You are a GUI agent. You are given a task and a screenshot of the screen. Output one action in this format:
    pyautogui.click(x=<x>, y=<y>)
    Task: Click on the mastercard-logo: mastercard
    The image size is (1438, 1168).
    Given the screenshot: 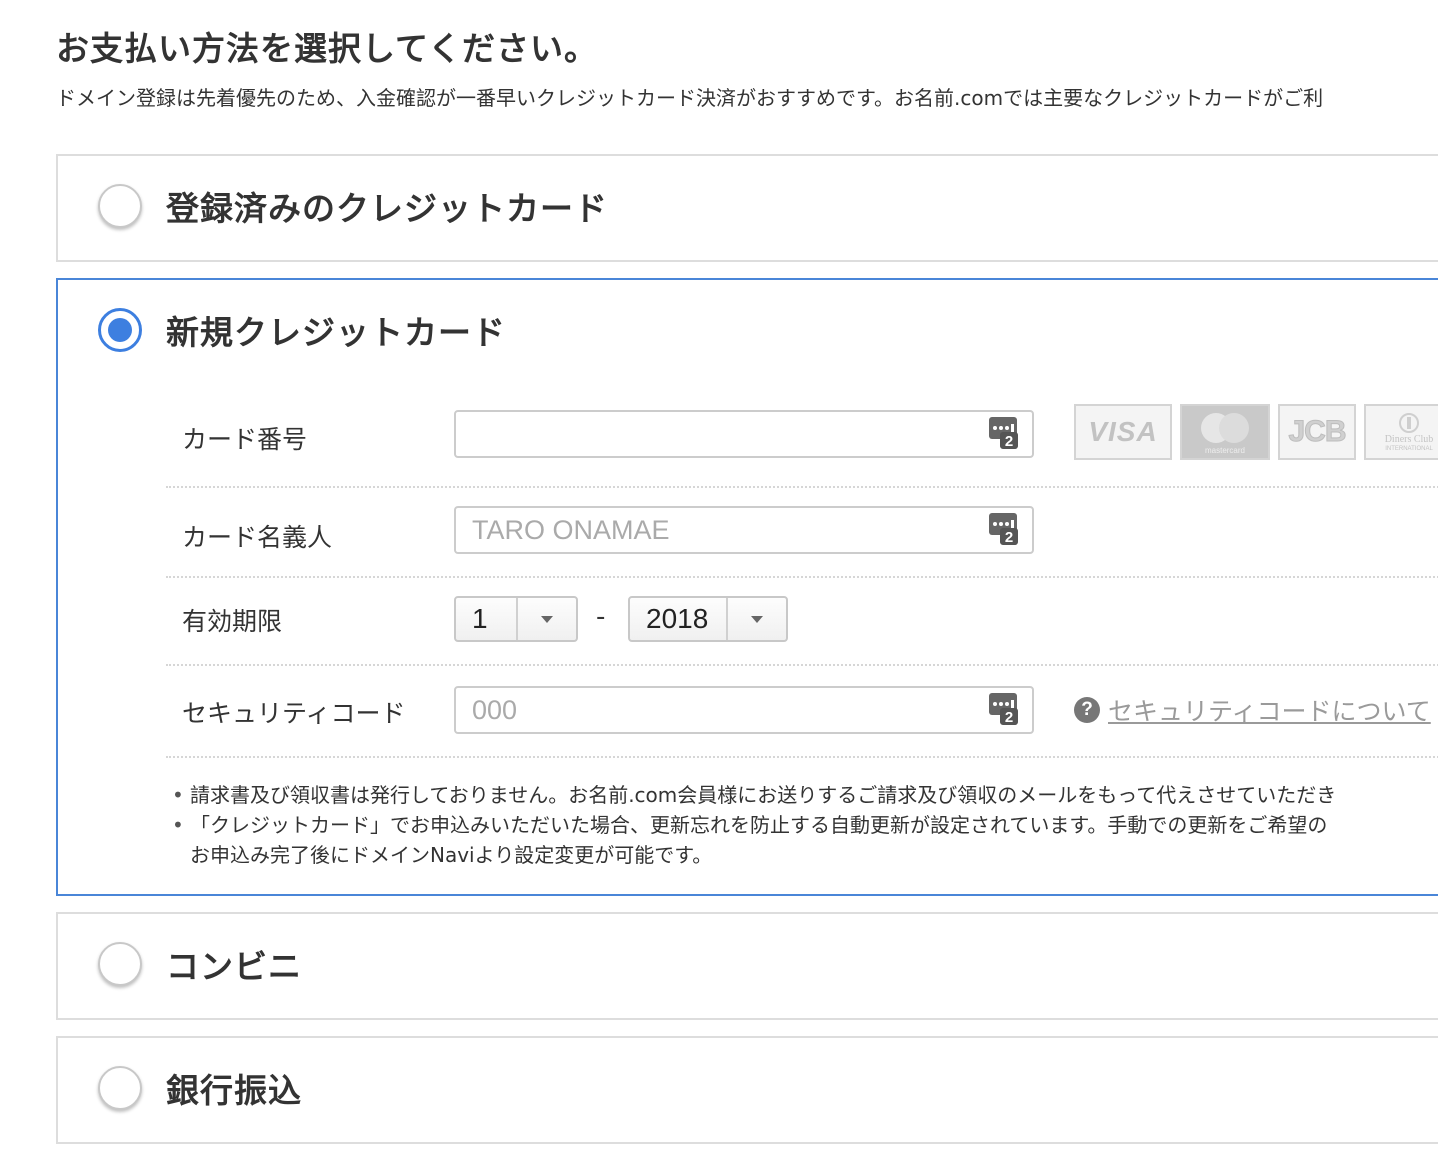 What is the action you would take?
    pyautogui.click(x=1225, y=432)
    